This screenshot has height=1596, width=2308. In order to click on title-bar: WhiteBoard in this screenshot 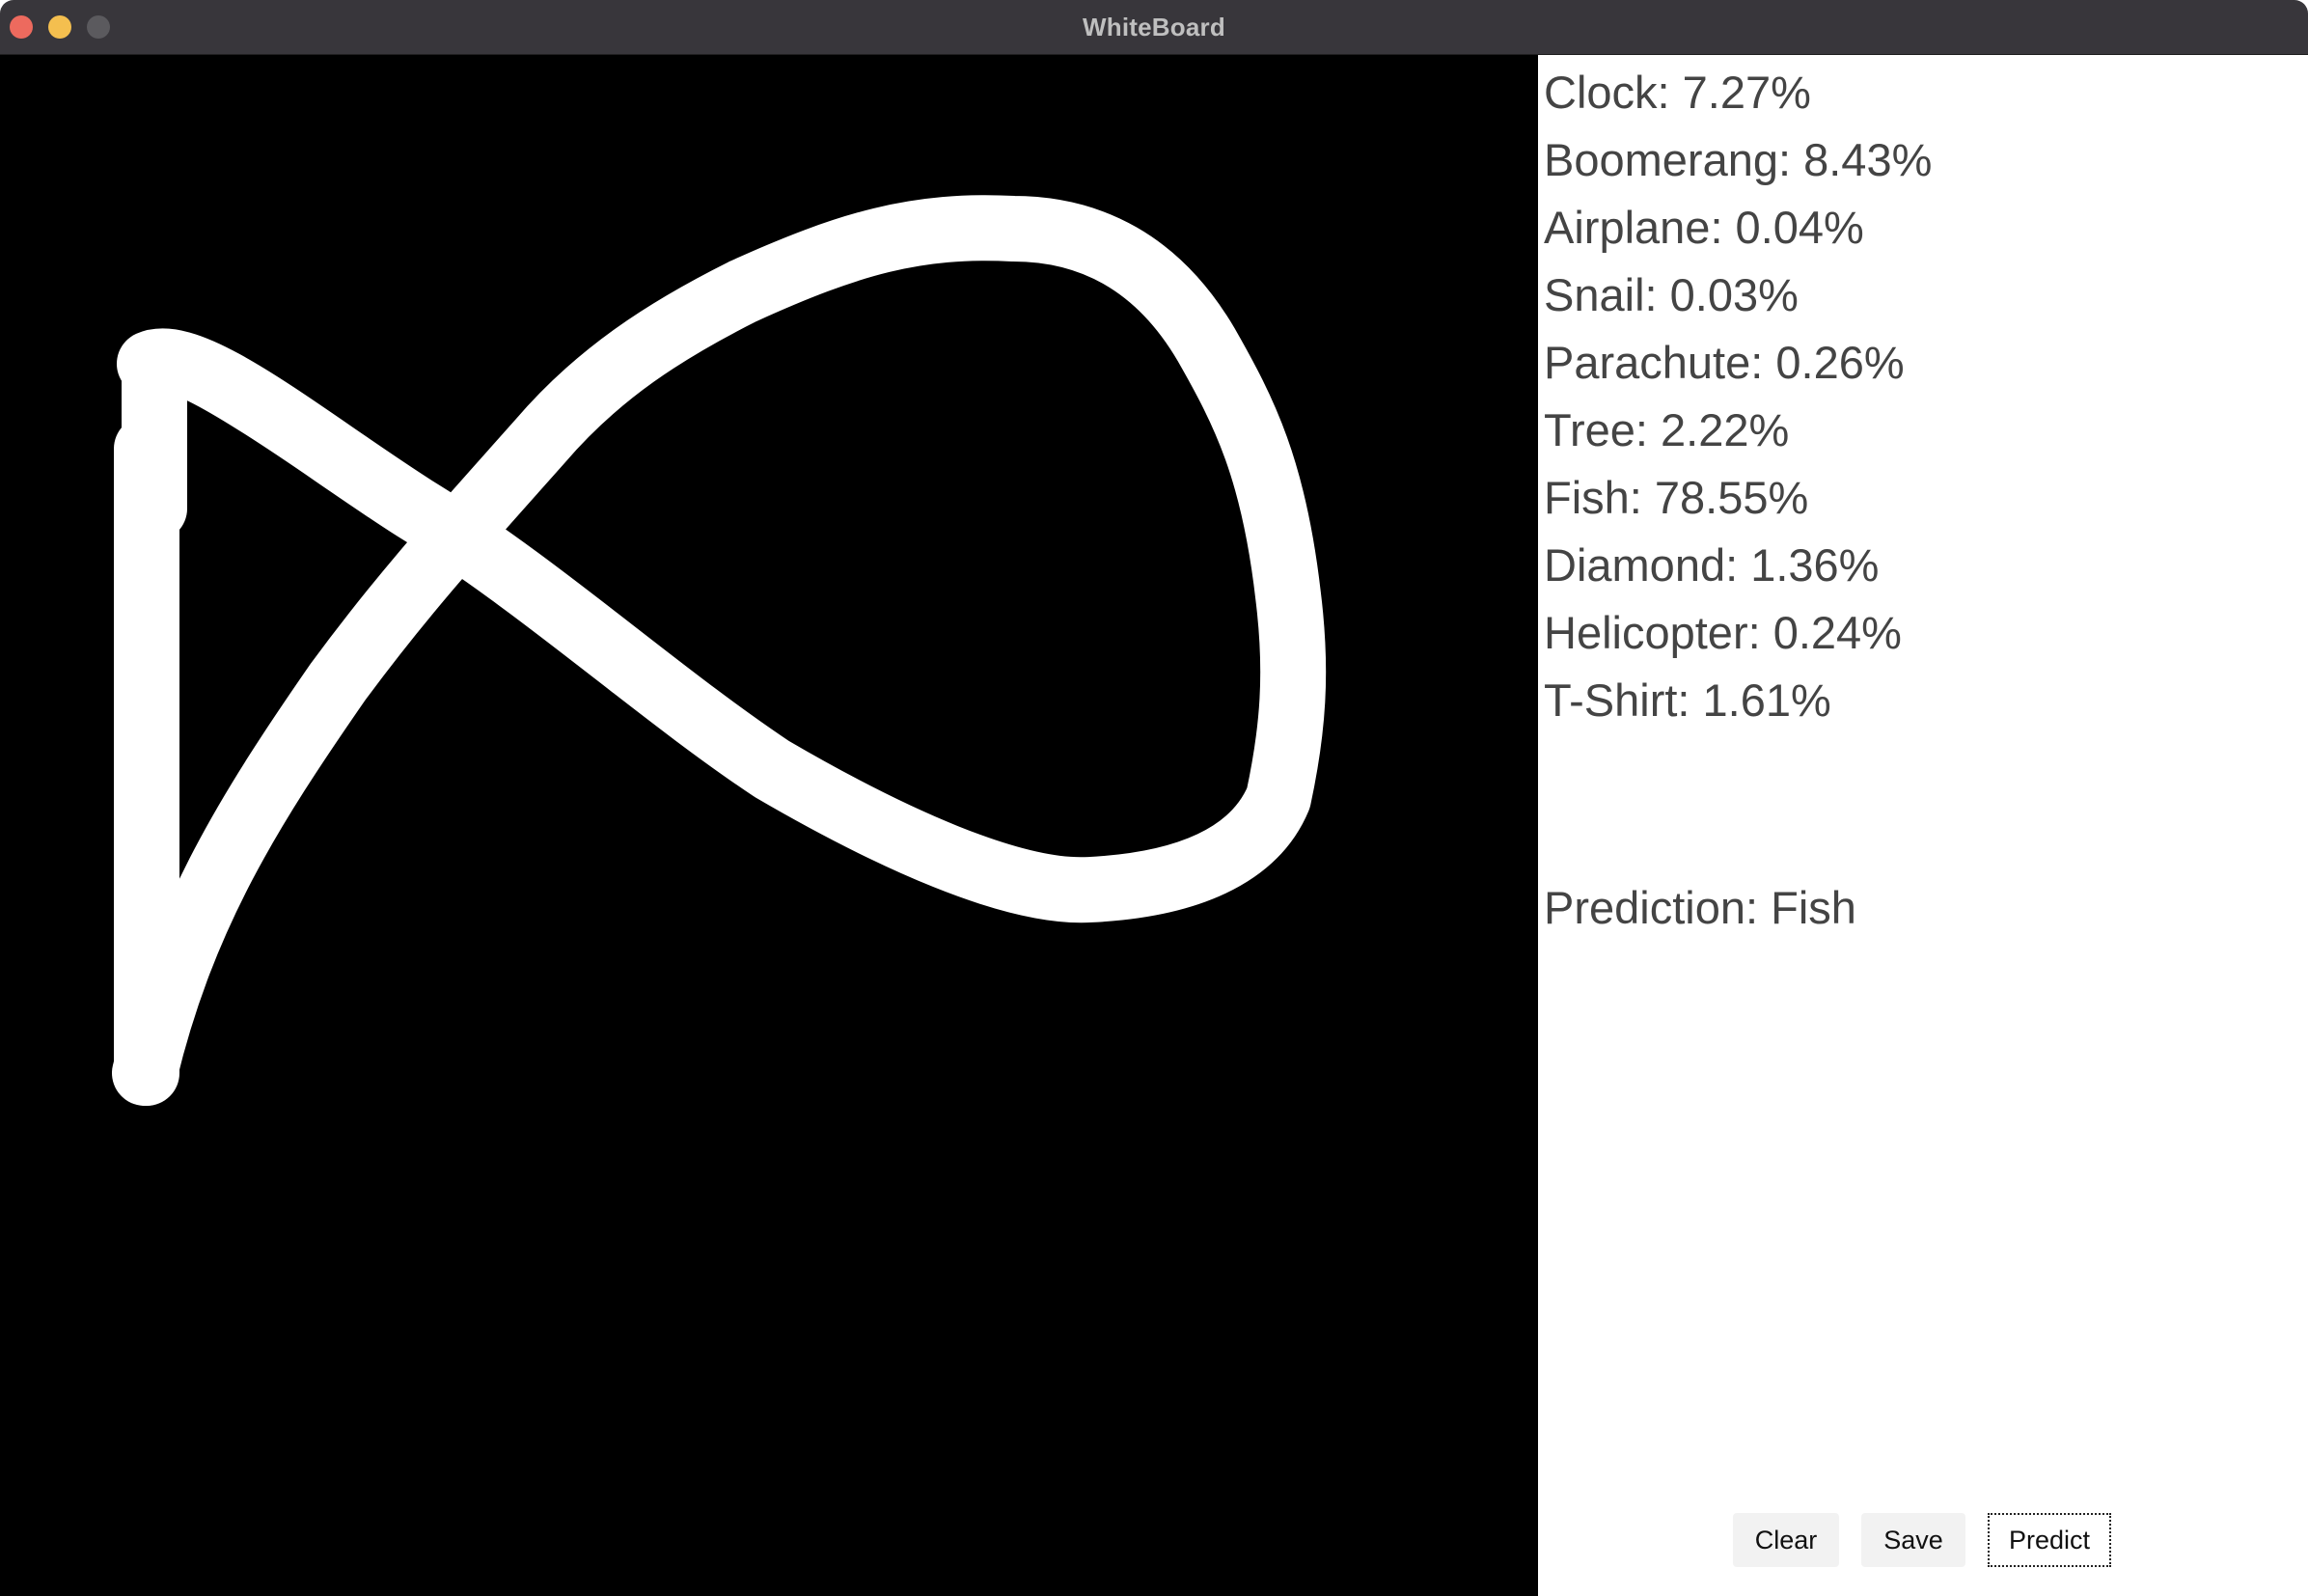, I will do `click(1154, 28)`.